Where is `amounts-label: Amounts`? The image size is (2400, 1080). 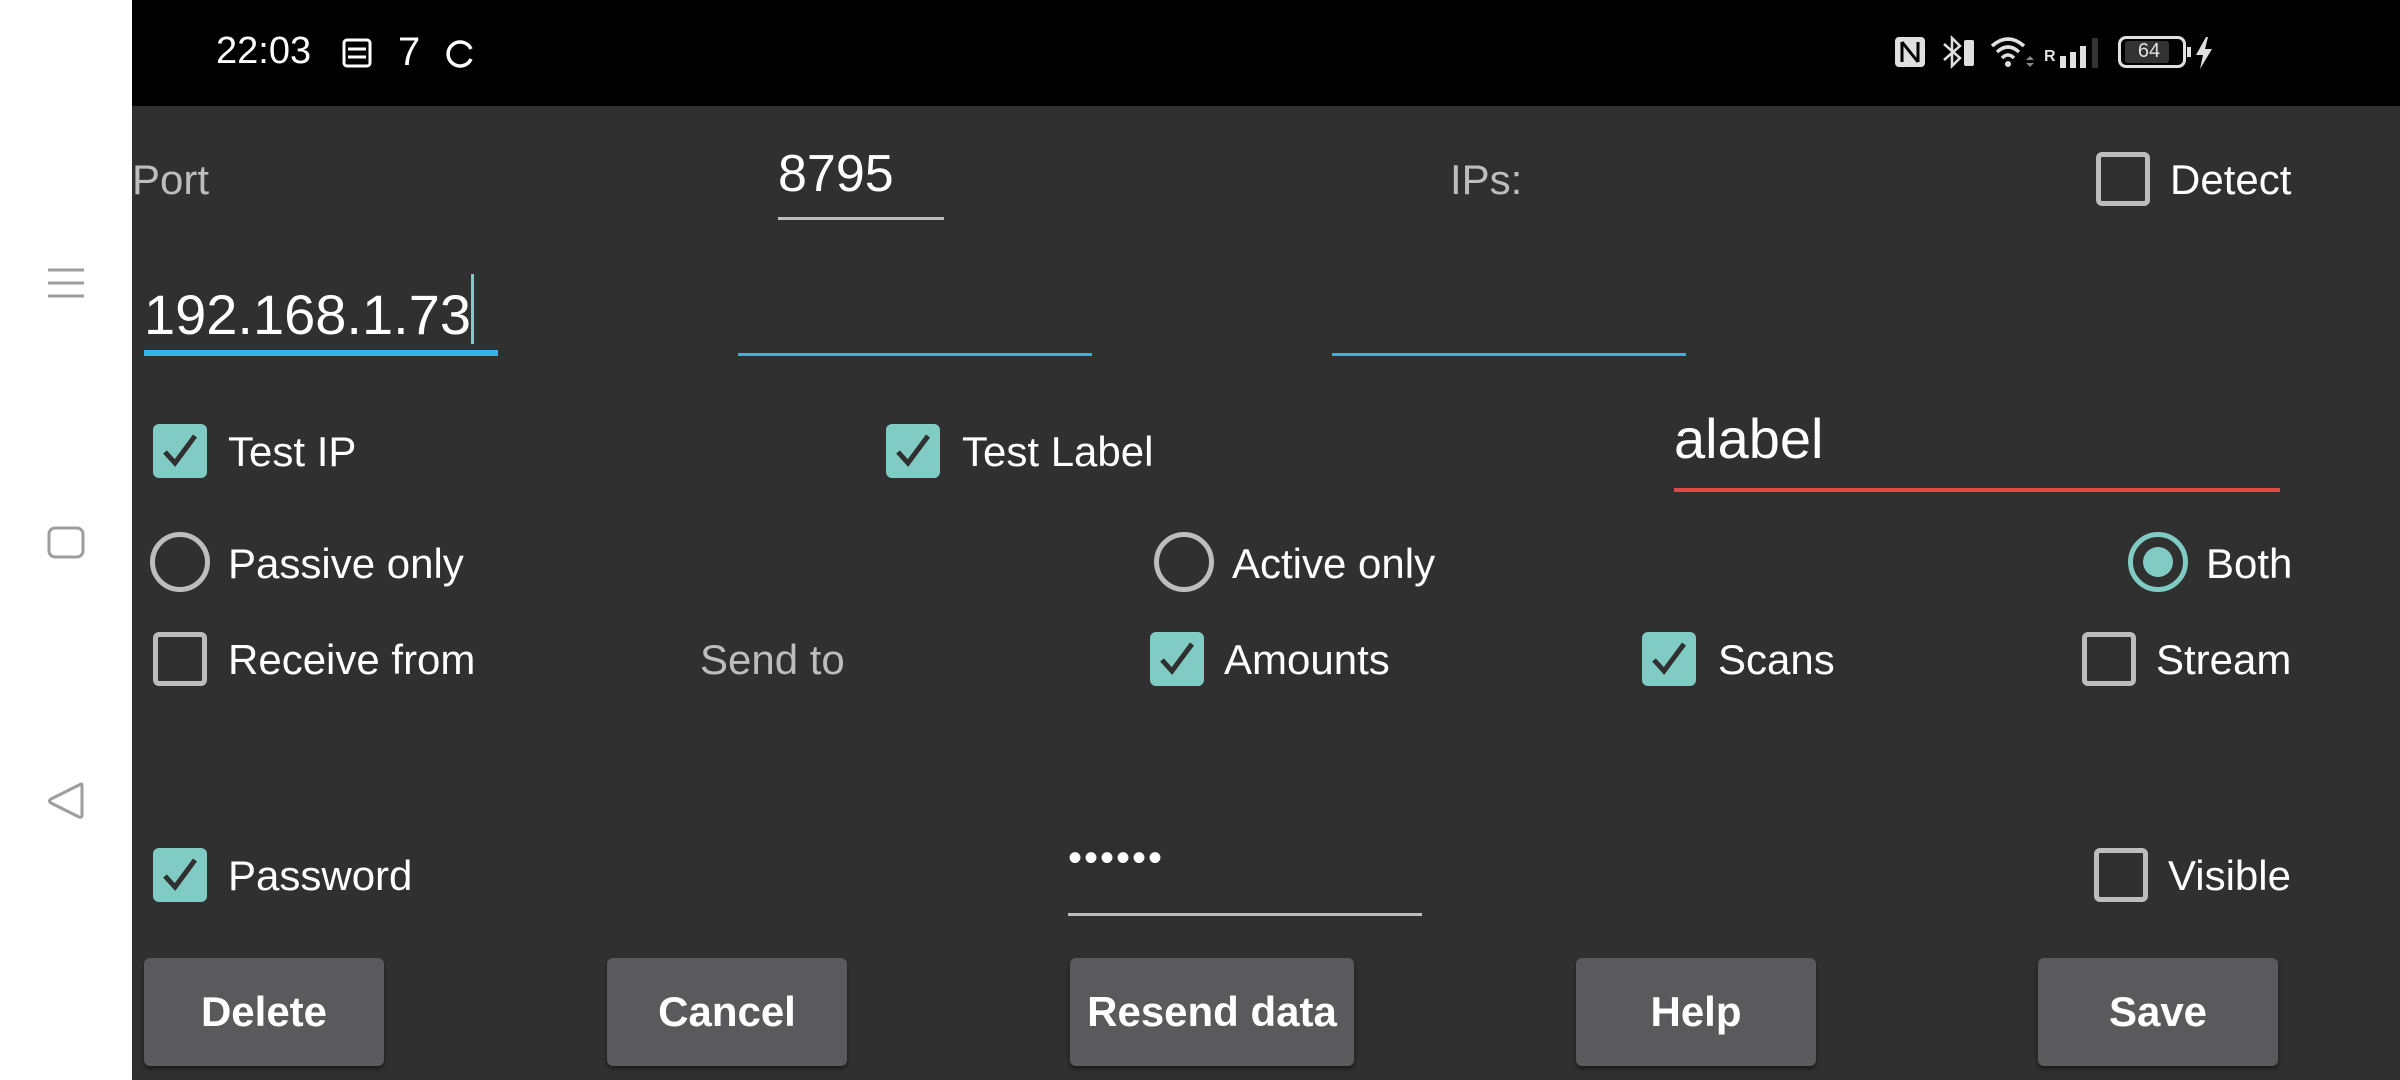 amounts-label: Amounts is located at coordinates (1307, 659).